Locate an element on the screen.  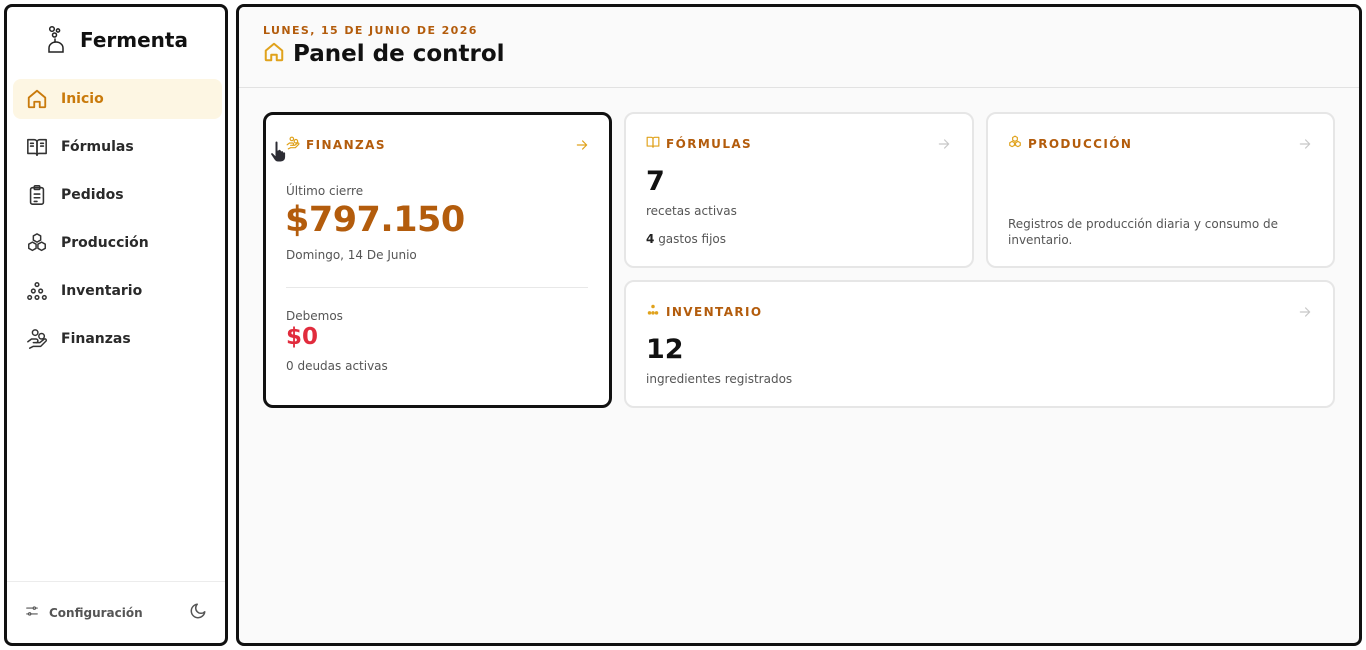
inventario-count-label: ingredientes registrados is located at coordinates (719, 379).